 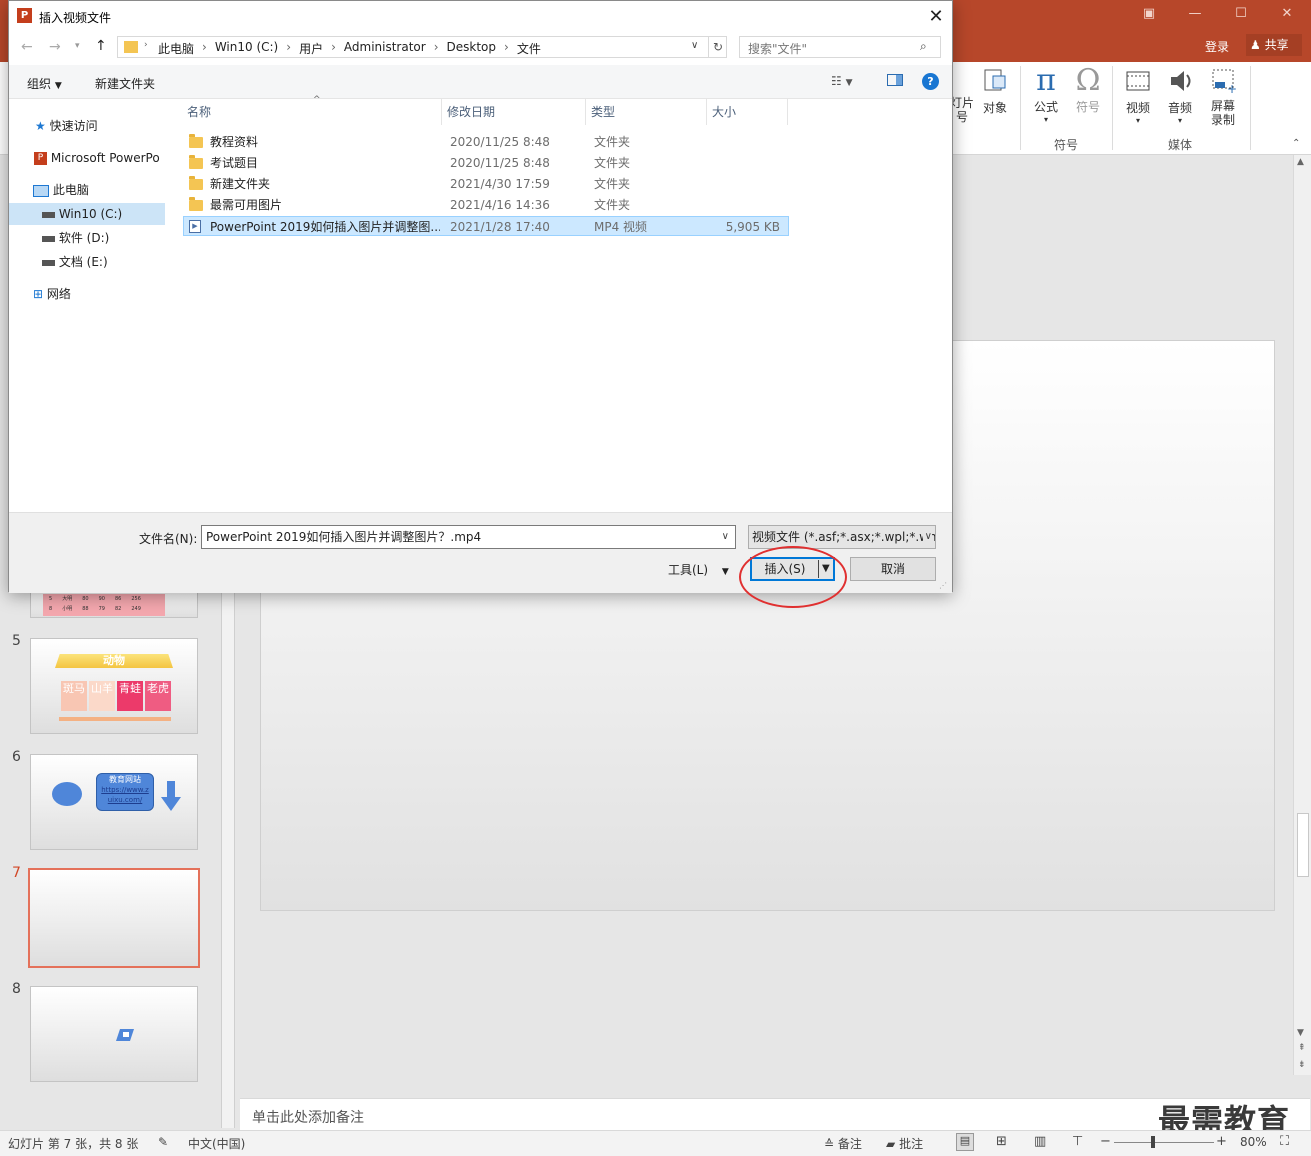 I want to click on search-input: 搜索"文件" ⌕, so click(x=840, y=47).